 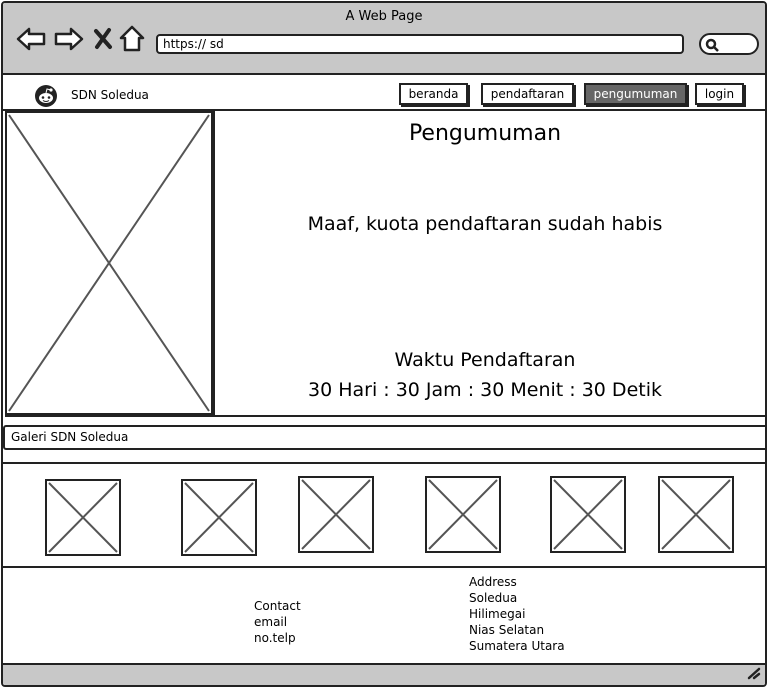 What do you see at coordinates (31, 41) in the screenshot?
I see `back-arrow-icon` at bounding box center [31, 41].